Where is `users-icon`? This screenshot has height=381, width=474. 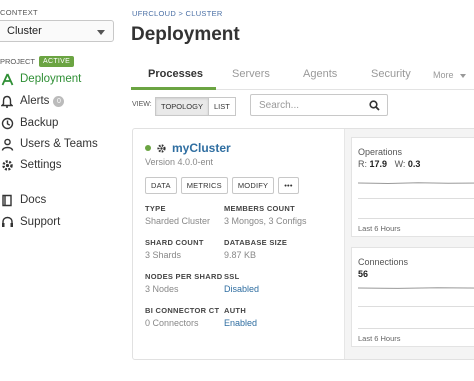
users-icon is located at coordinates (7, 144).